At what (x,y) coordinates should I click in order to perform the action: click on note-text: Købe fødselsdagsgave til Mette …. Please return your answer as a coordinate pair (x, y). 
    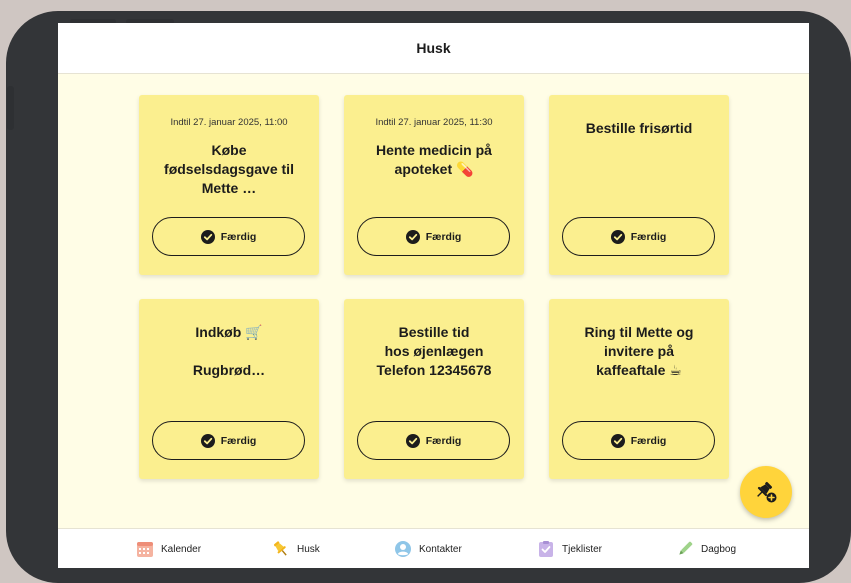
    Looking at the image, I should click on (229, 169).